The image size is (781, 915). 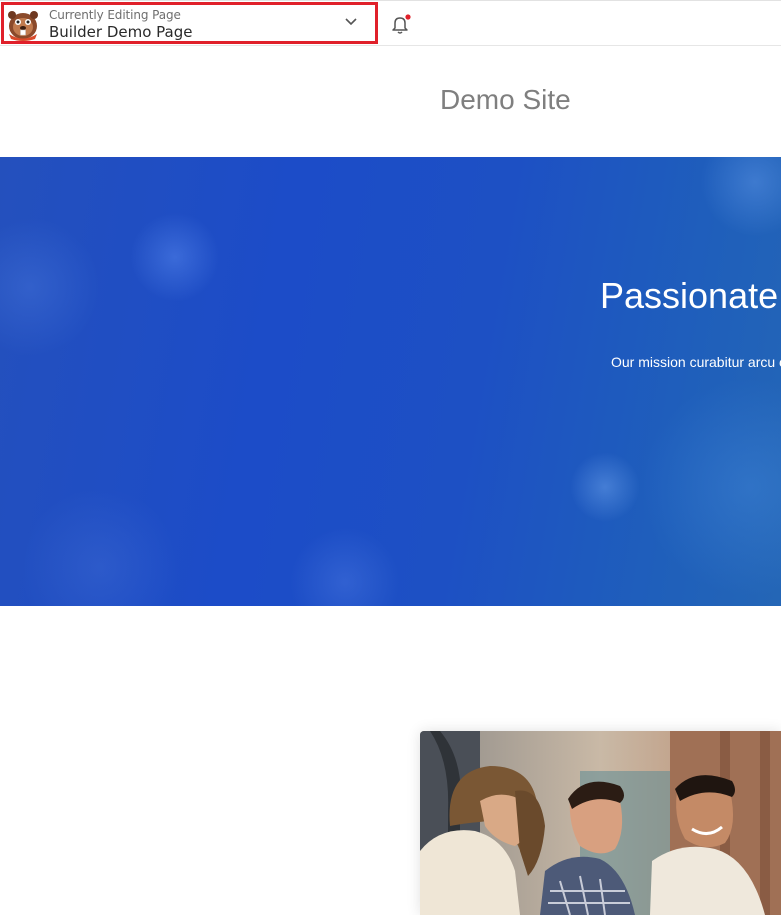 What do you see at coordinates (121, 32) in the screenshot?
I see `current-page-title: Builder Demo Page` at bounding box center [121, 32].